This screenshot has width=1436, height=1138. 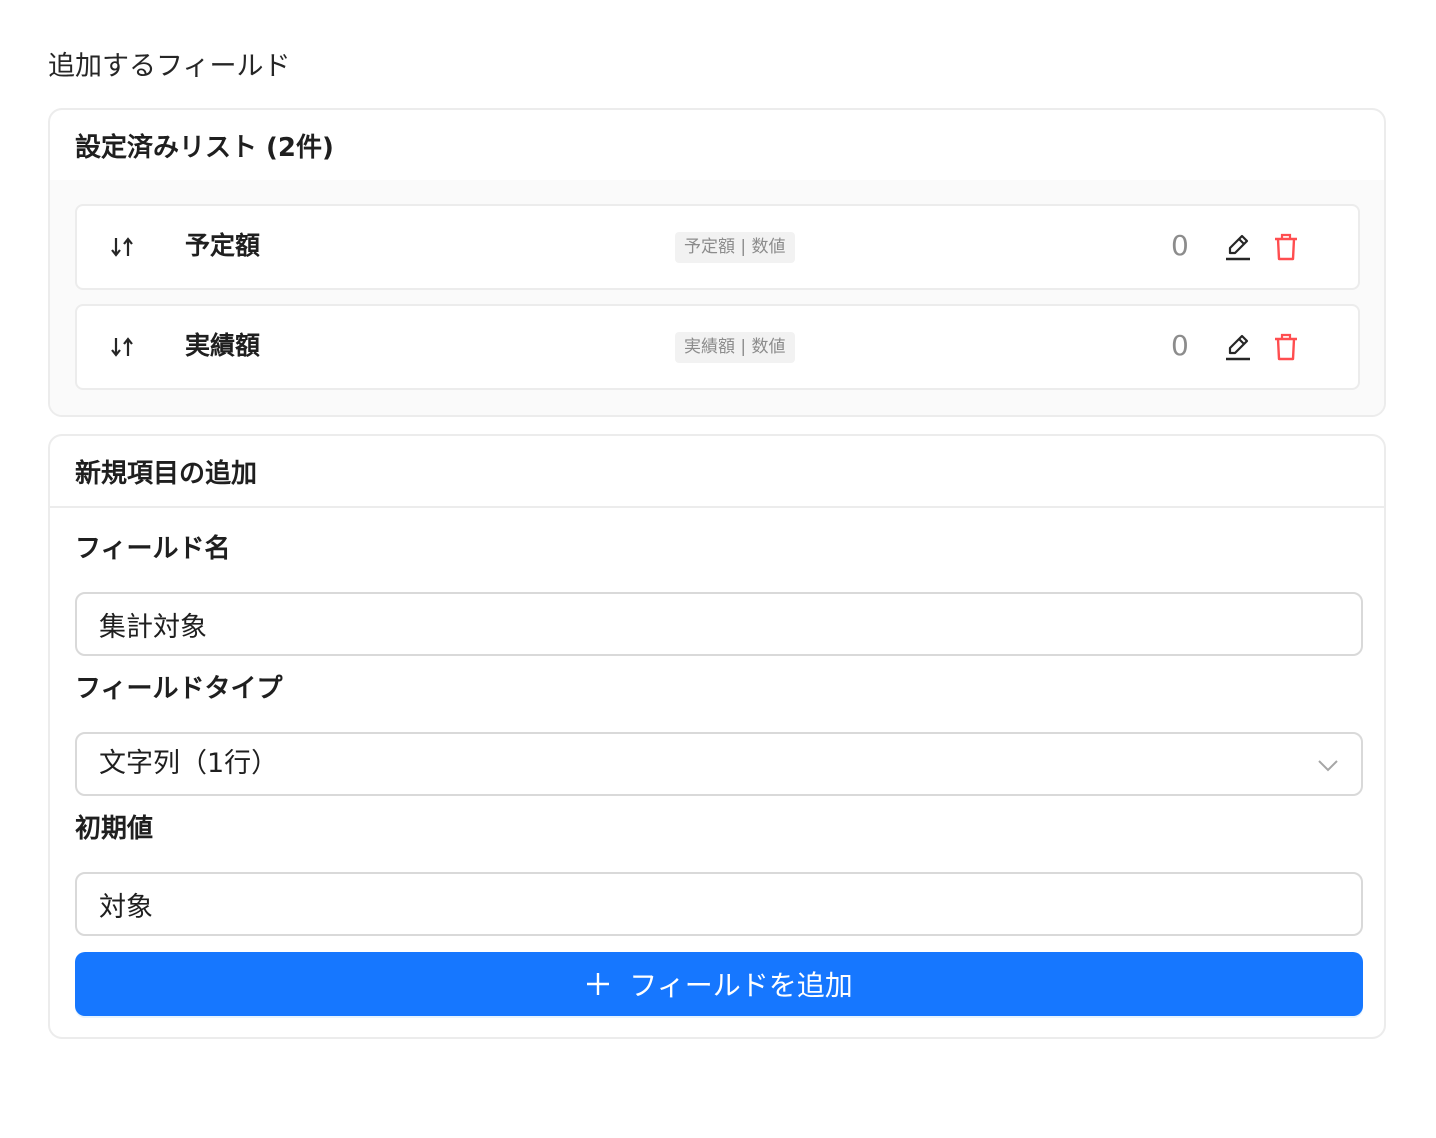 I want to click on list-item-tag: 予定額 | 数値, so click(x=735, y=247).